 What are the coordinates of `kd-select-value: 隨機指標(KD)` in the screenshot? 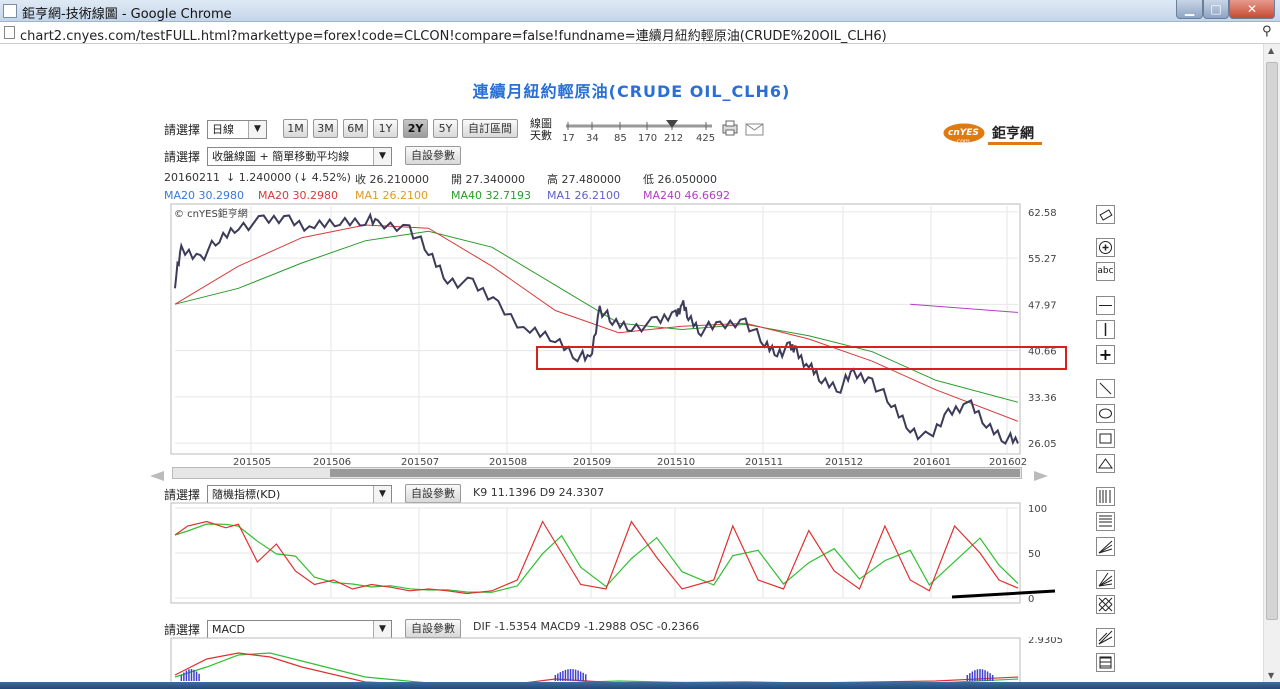 It's located at (246, 494).